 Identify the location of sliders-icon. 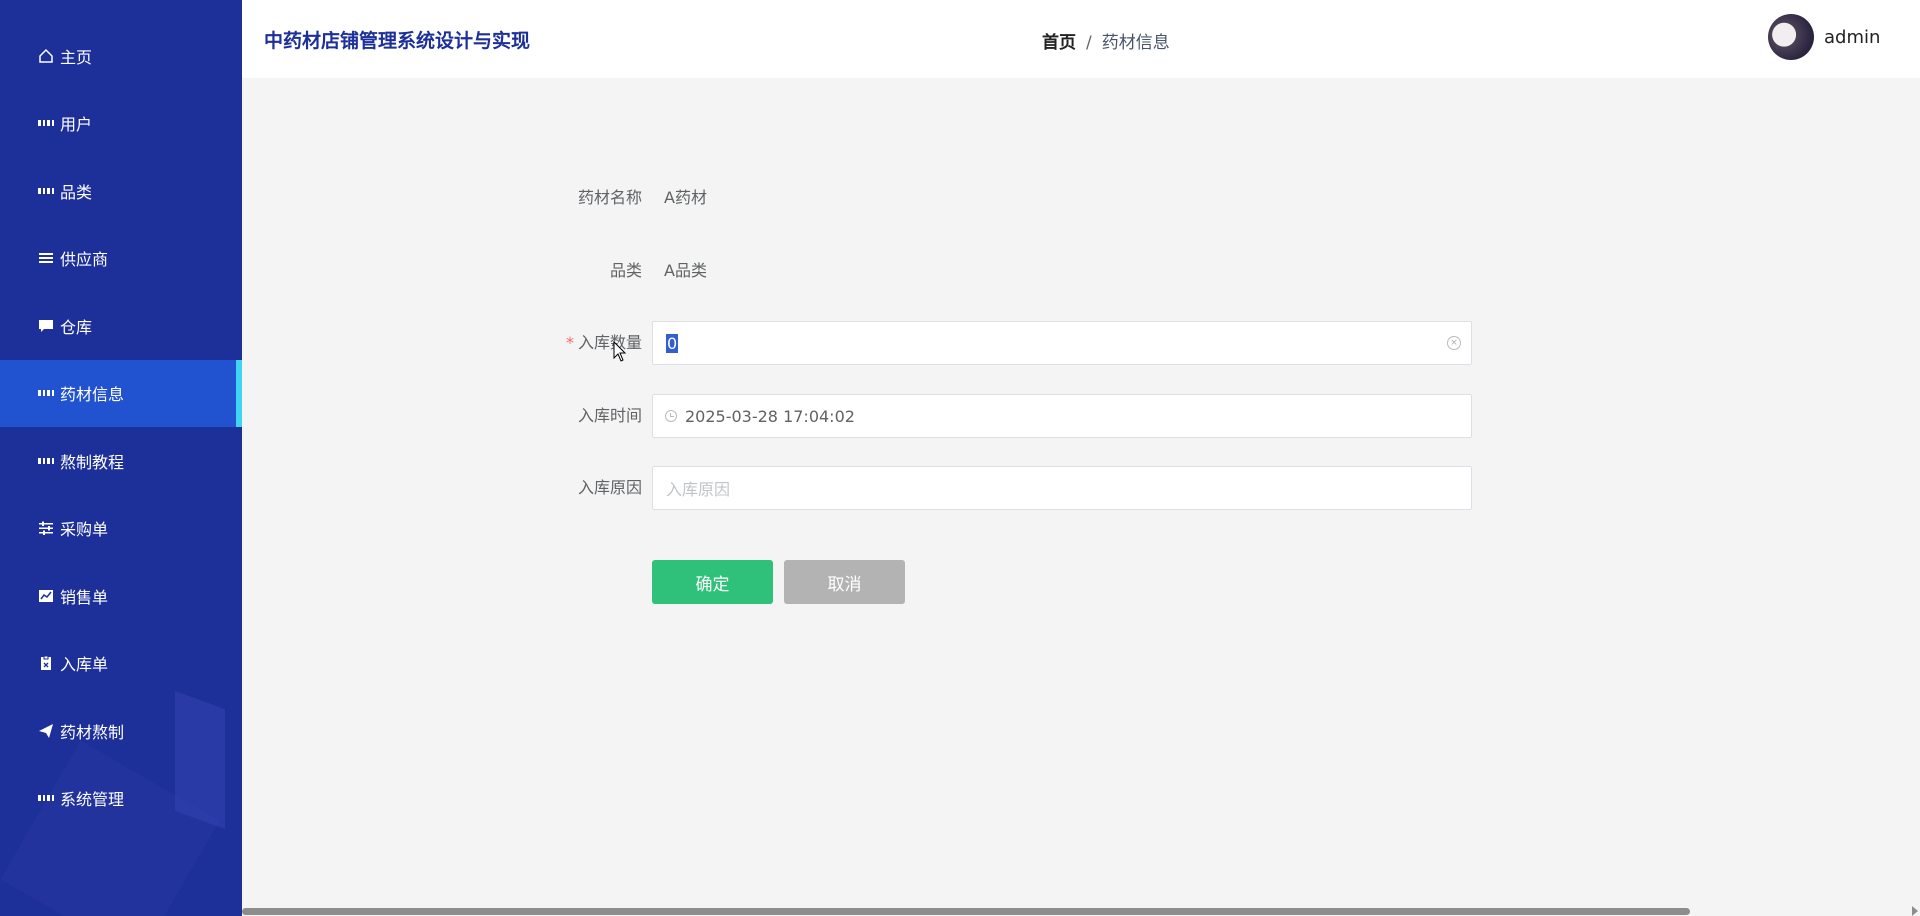
(46, 528).